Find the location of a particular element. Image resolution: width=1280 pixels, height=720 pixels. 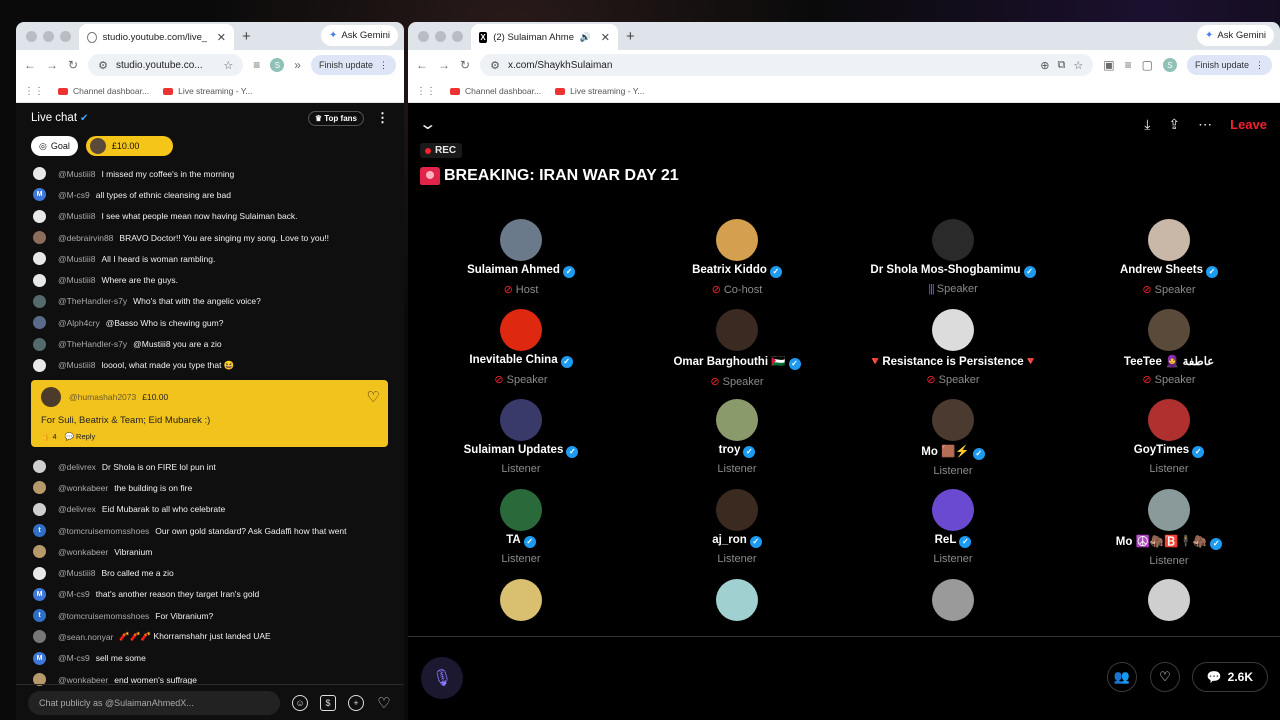

side-panel-icon: ▣ is located at coordinates (1108, 65).